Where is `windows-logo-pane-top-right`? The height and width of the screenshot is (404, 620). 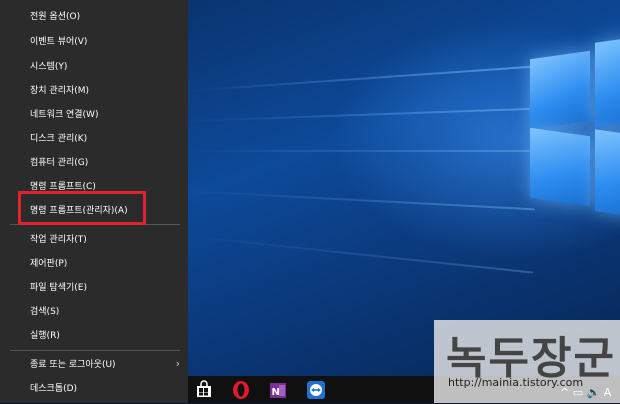 windows-logo-pane-top-right is located at coordinates (607, 82).